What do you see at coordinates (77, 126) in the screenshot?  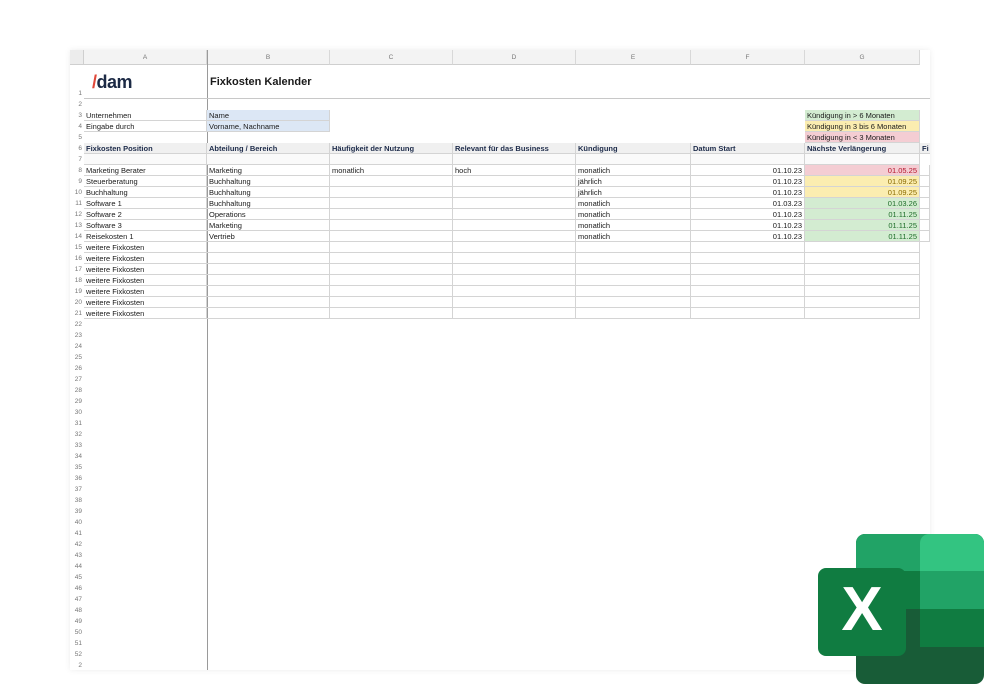 I see `row-number: 4` at bounding box center [77, 126].